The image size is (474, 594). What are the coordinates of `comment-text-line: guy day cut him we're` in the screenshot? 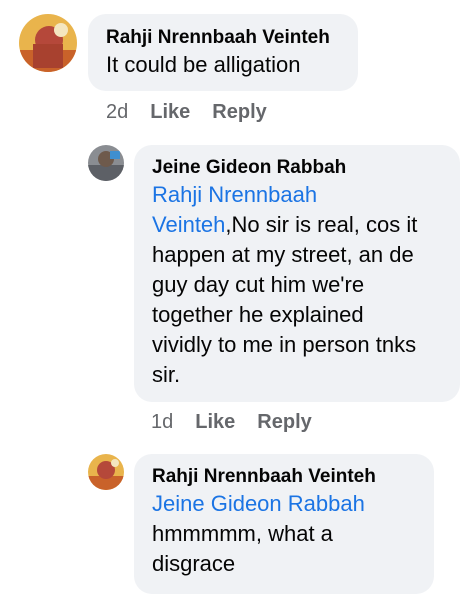 It's located at (258, 284).